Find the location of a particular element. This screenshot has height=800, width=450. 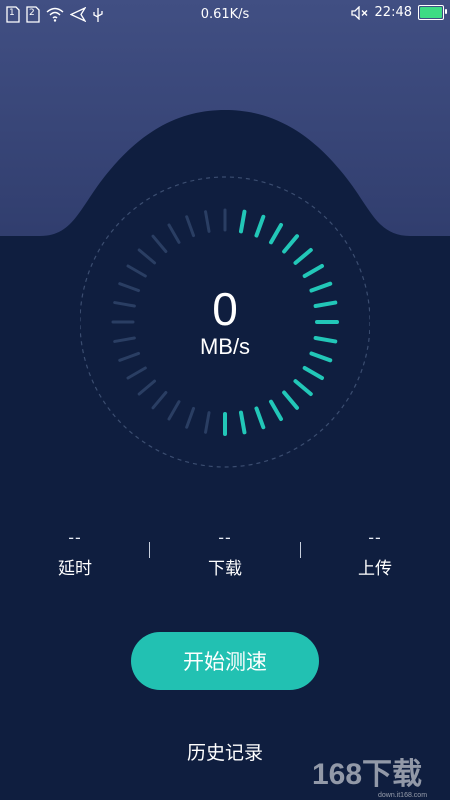

status-icons-right: 22:48 is located at coordinates (398, 12).